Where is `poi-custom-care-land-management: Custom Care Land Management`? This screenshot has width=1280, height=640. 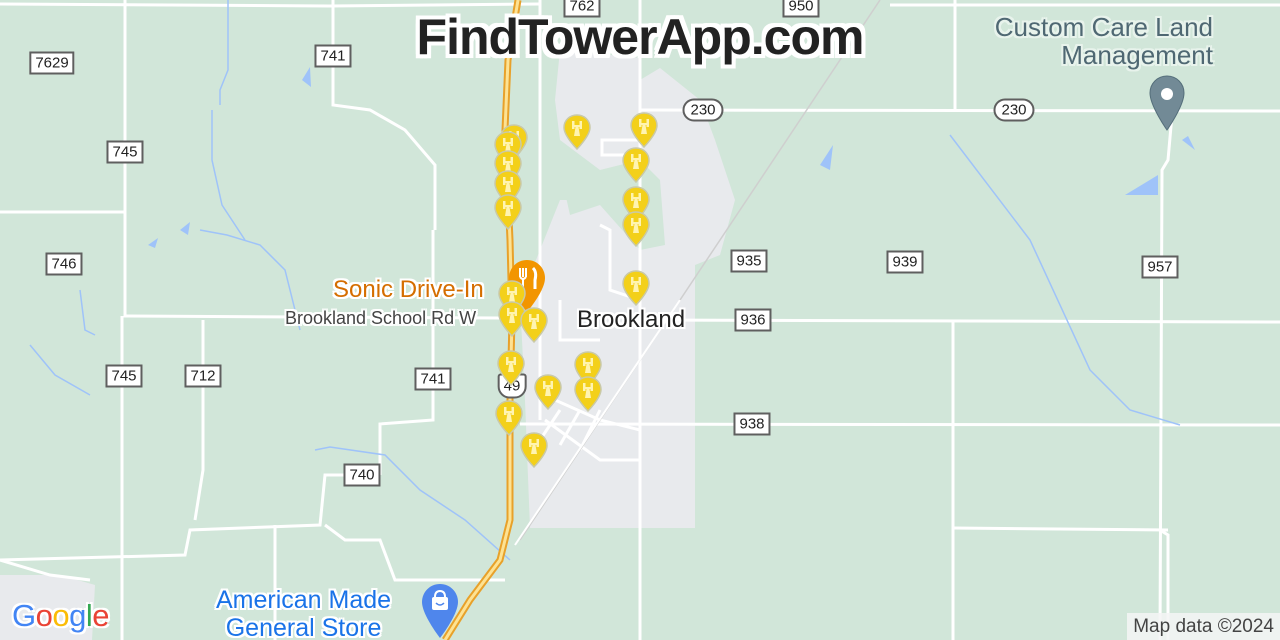
poi-custom-care-land-management: Custom Care Land Management is located at coordinates (1104, 41).